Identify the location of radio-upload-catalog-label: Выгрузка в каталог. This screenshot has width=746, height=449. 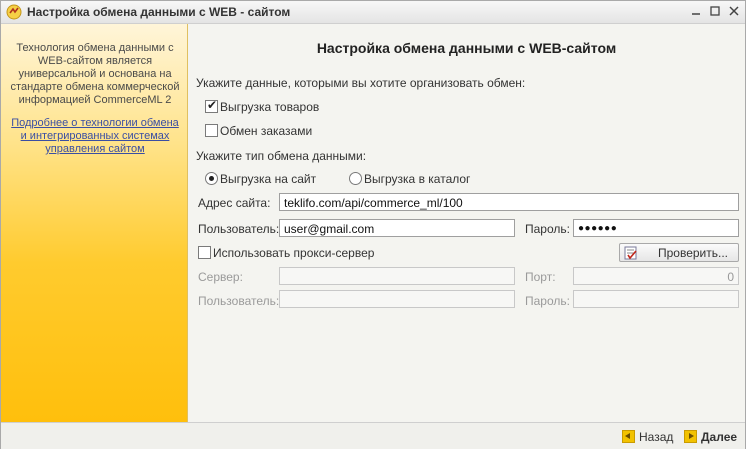
(417, 179).